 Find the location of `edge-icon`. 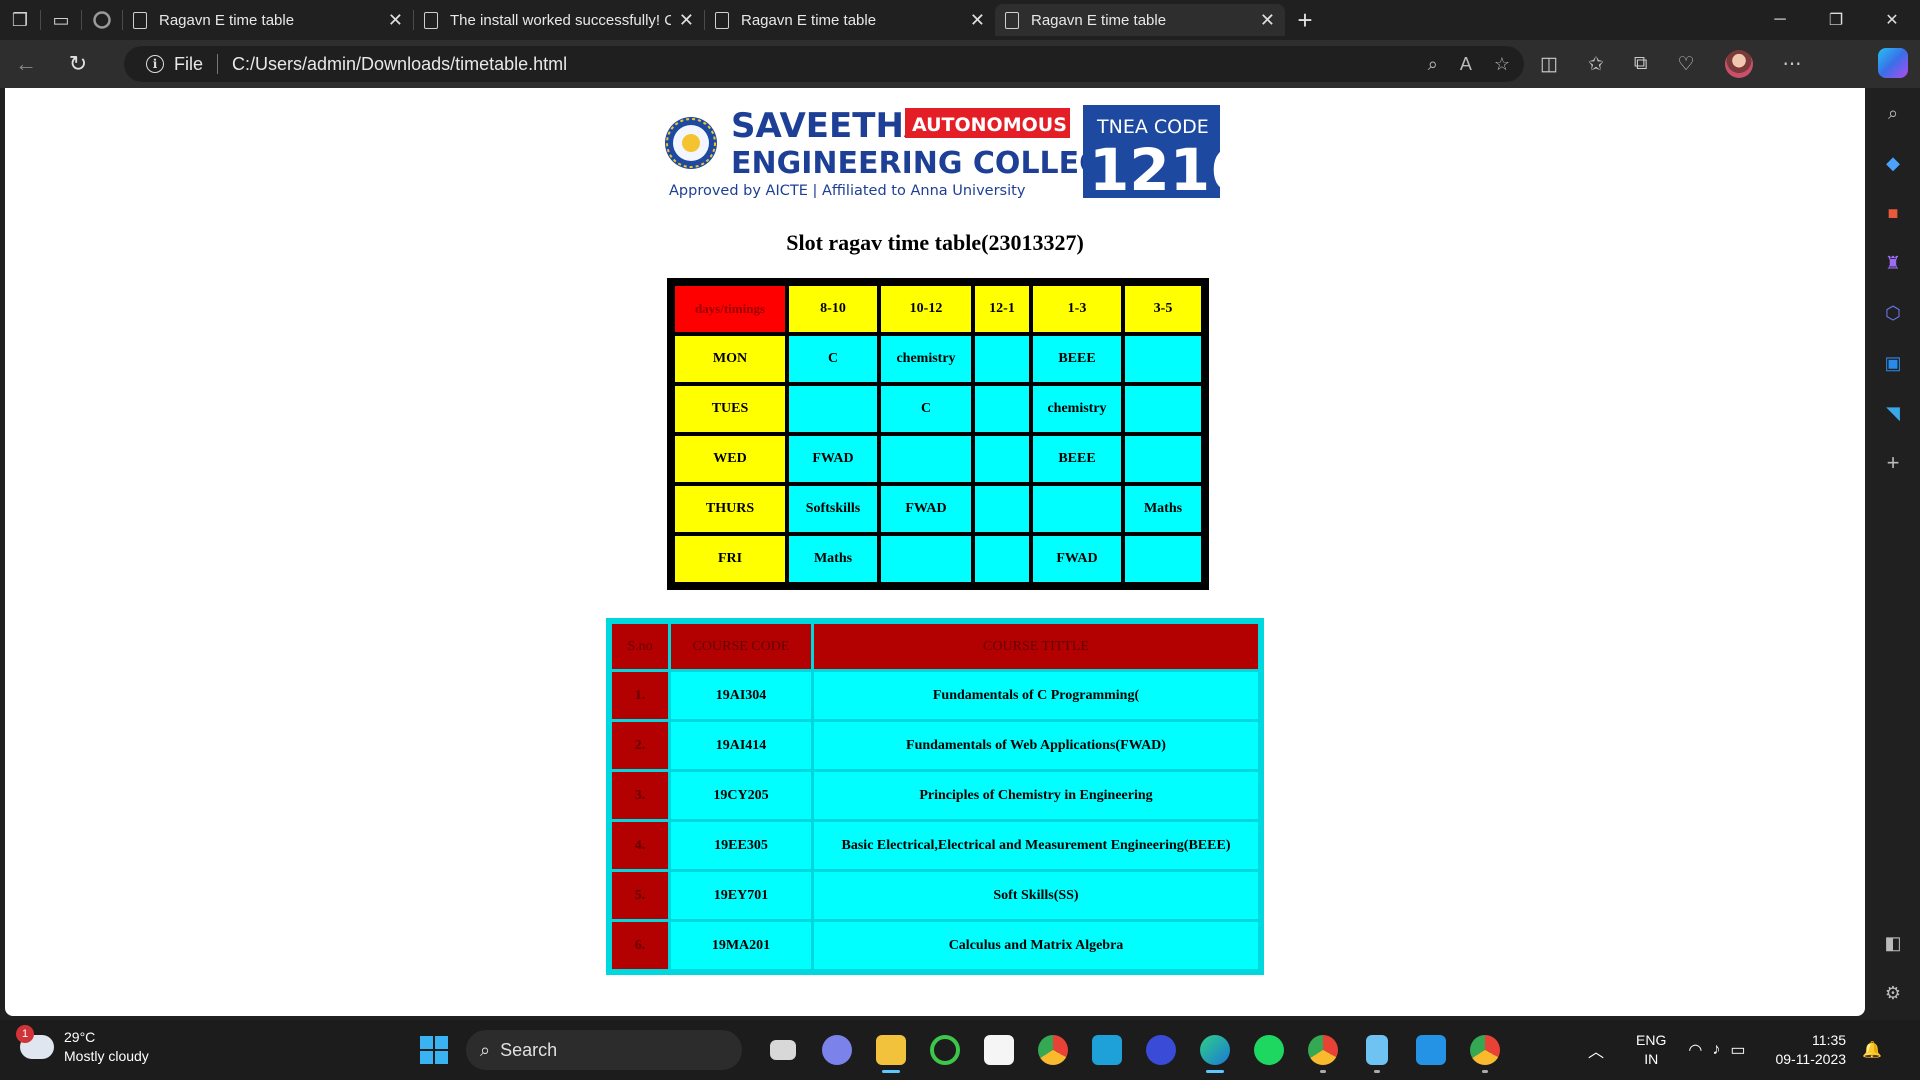

edge-icon is located at coordinates (1215, 1051).